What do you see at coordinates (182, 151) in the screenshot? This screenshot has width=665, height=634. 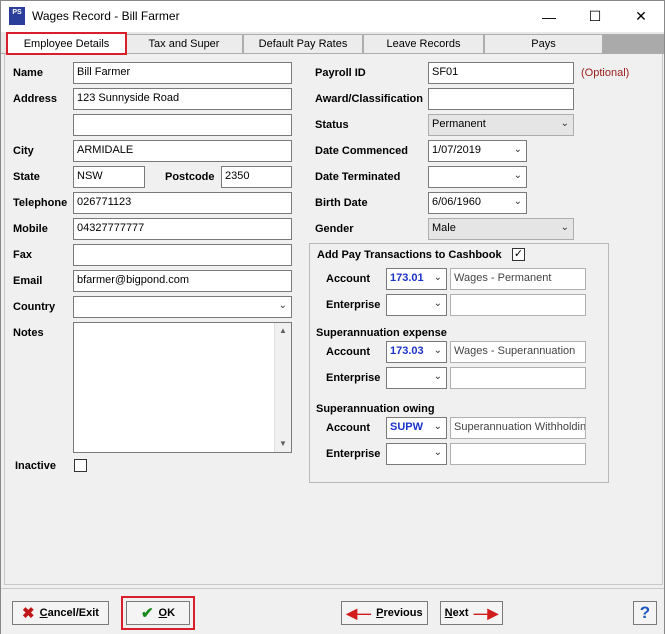 I see `city-input: ARMIDALE` at bounding box center [182, 151].